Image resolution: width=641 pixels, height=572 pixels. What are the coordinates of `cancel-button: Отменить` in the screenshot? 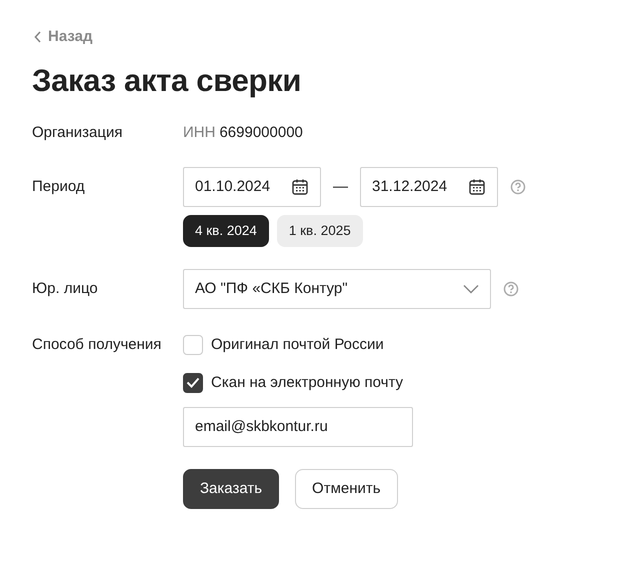 It's located at (346, 488).